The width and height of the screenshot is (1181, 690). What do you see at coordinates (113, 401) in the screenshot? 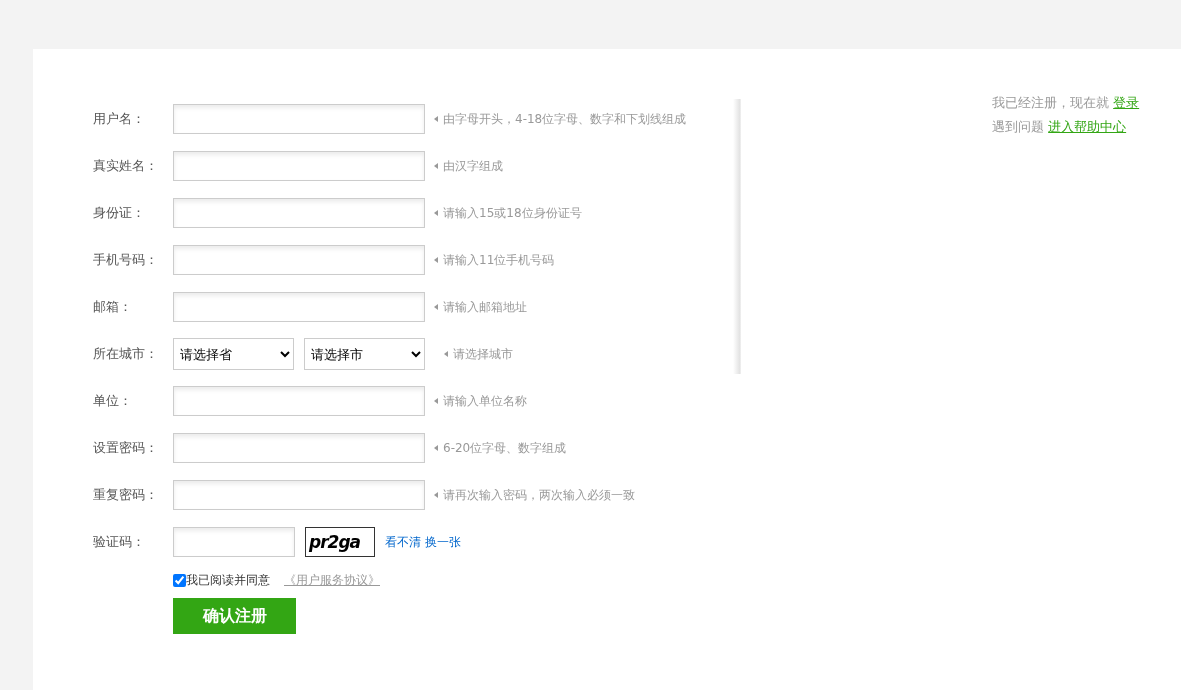
I see `field-label: 单位：` at bounding box center [113, 401].